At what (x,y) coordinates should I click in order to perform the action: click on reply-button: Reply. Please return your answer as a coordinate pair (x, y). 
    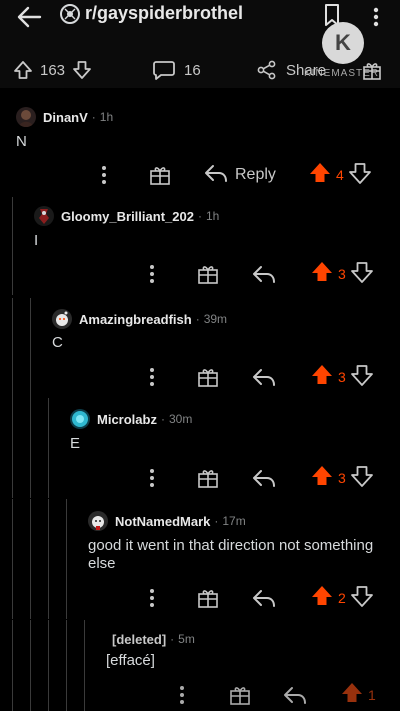
    Looking at the image, I should click on (239, 175).